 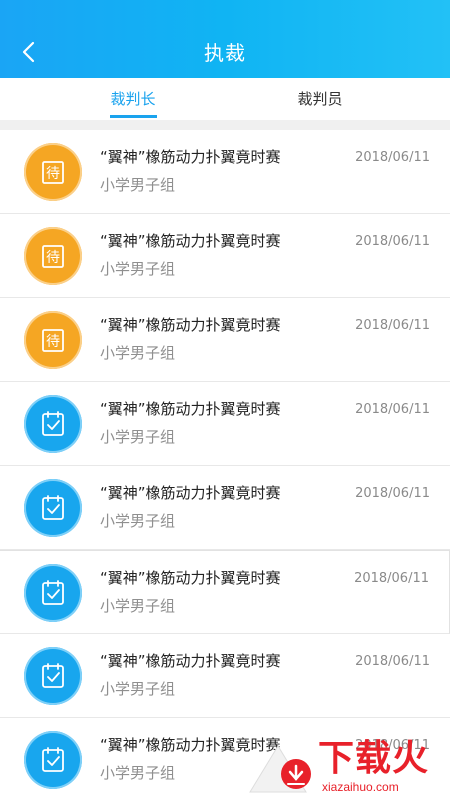 What do you see at coordinates (225, 99) in the screenshot?
I see `tab-bar: 裁判长 裁判员` at bounding box center [225, 99].